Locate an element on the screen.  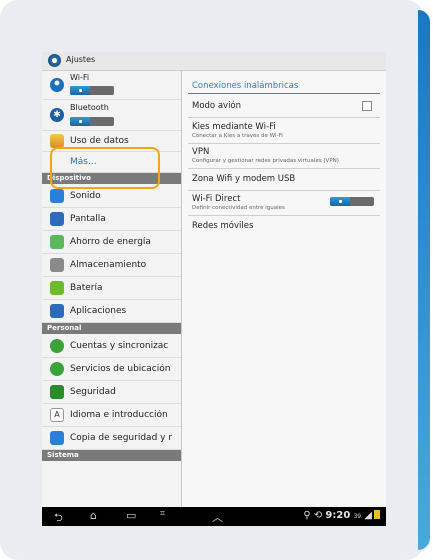
sidebar-item-backup: Copia de seguridad y r is located at coordinates (111, 438).